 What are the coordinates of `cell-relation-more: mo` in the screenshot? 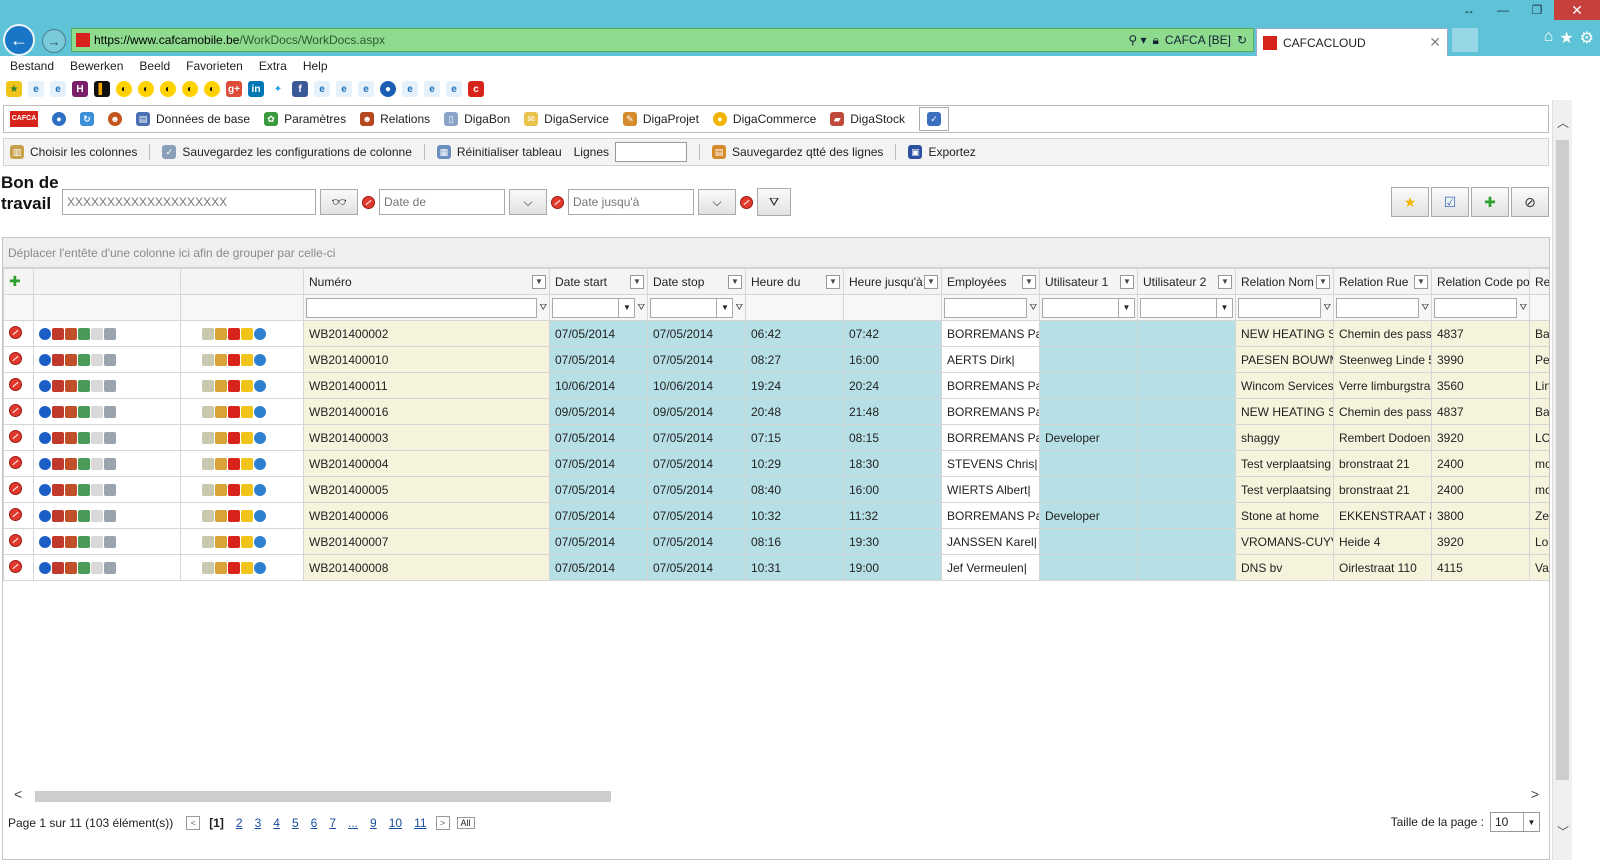 It's located at (1539, 463).